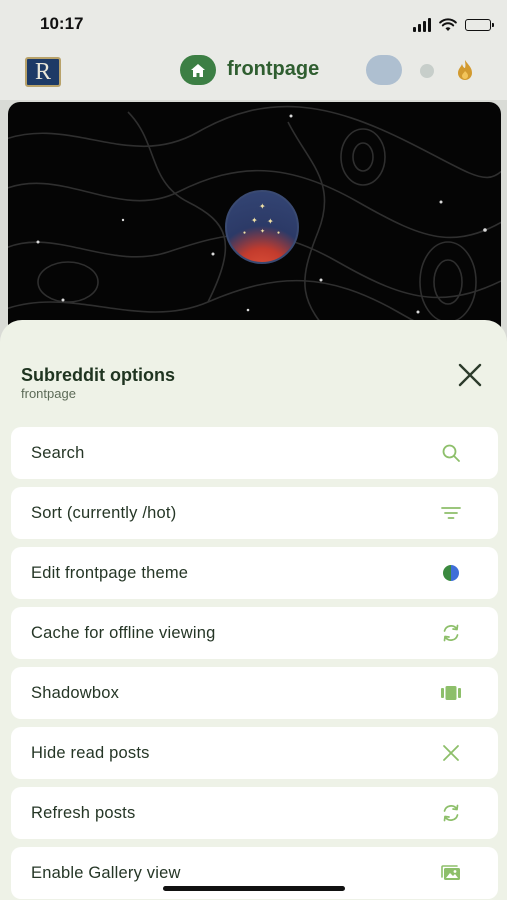 This screenshot has height=900, width=507. I want to click on refresh-icon, so click(451, 813).